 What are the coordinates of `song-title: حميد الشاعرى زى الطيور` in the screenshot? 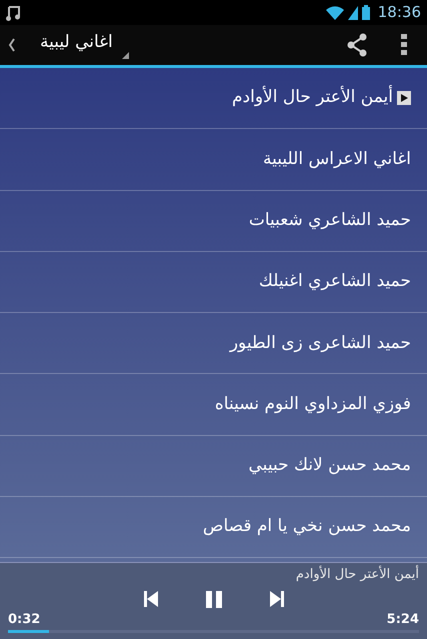 It's located at (320, 343).